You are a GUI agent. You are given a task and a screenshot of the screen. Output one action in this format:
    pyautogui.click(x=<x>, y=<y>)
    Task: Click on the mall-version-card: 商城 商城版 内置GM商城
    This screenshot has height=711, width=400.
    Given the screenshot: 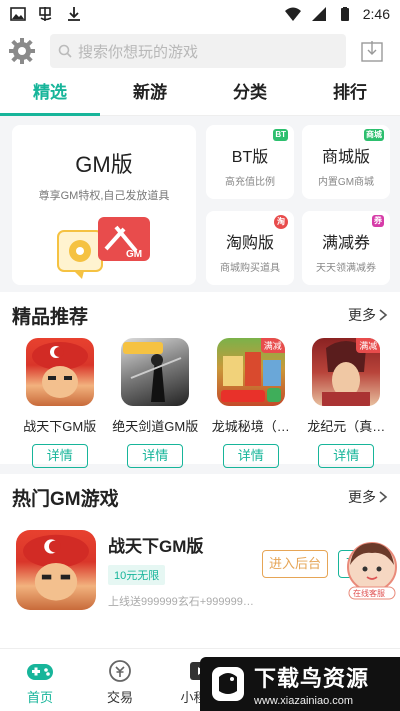 What is the action you would take?
    pyautogui.click(x=346, y=162)
    